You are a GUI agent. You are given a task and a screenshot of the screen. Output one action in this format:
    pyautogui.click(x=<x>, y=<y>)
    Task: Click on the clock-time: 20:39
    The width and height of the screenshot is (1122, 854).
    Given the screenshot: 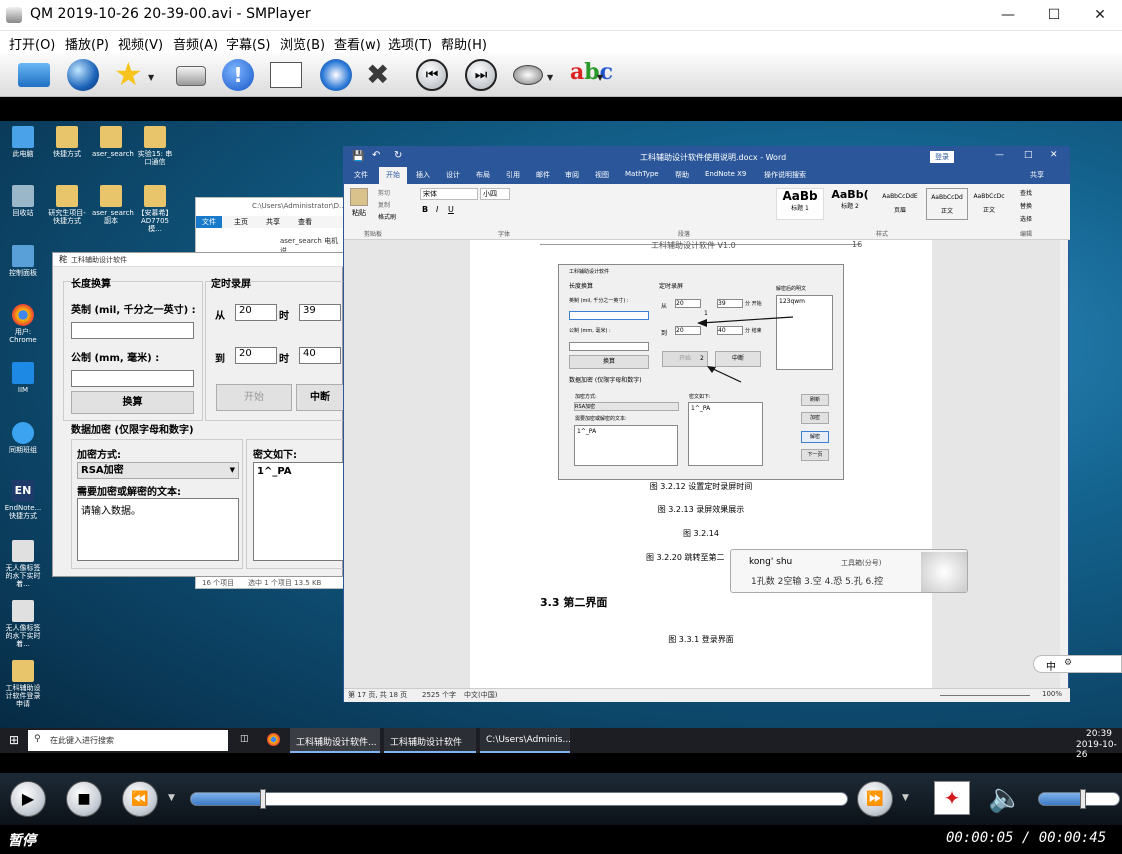 What is the action you would take?
    pyautogui.click(x=1099, y=734)
    